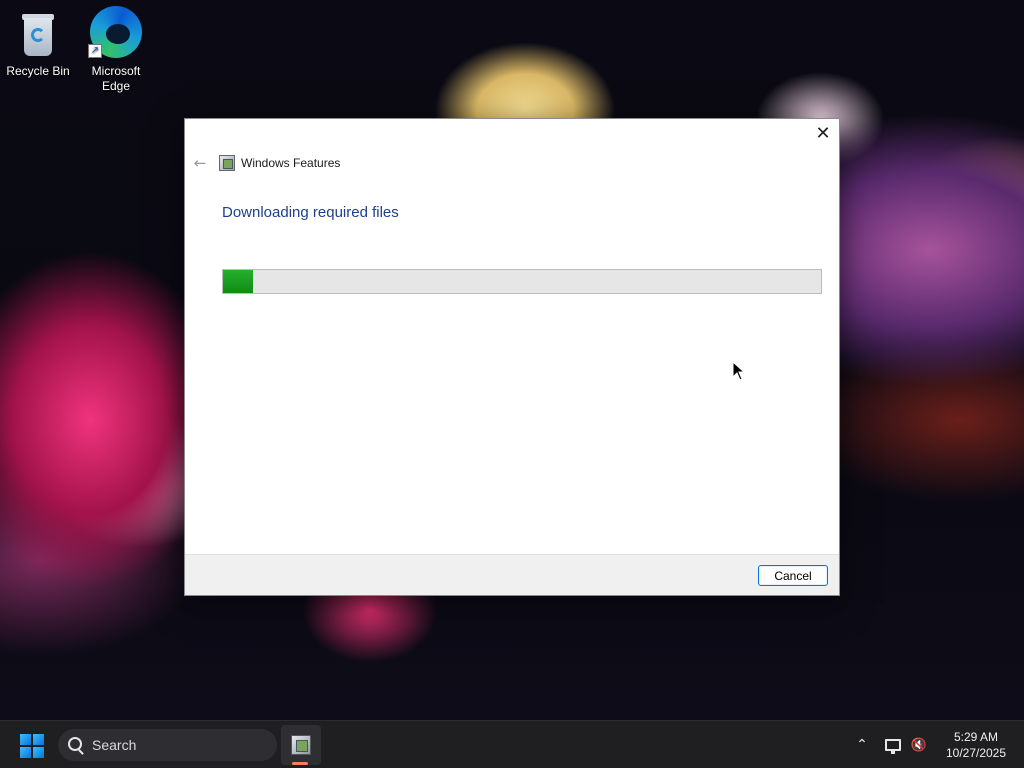 The image size is (1024, 768). Describe the element at coordinates (38, 71) in the screenshot. I see `desktop-icon-label: Recycle Bin` at that location.